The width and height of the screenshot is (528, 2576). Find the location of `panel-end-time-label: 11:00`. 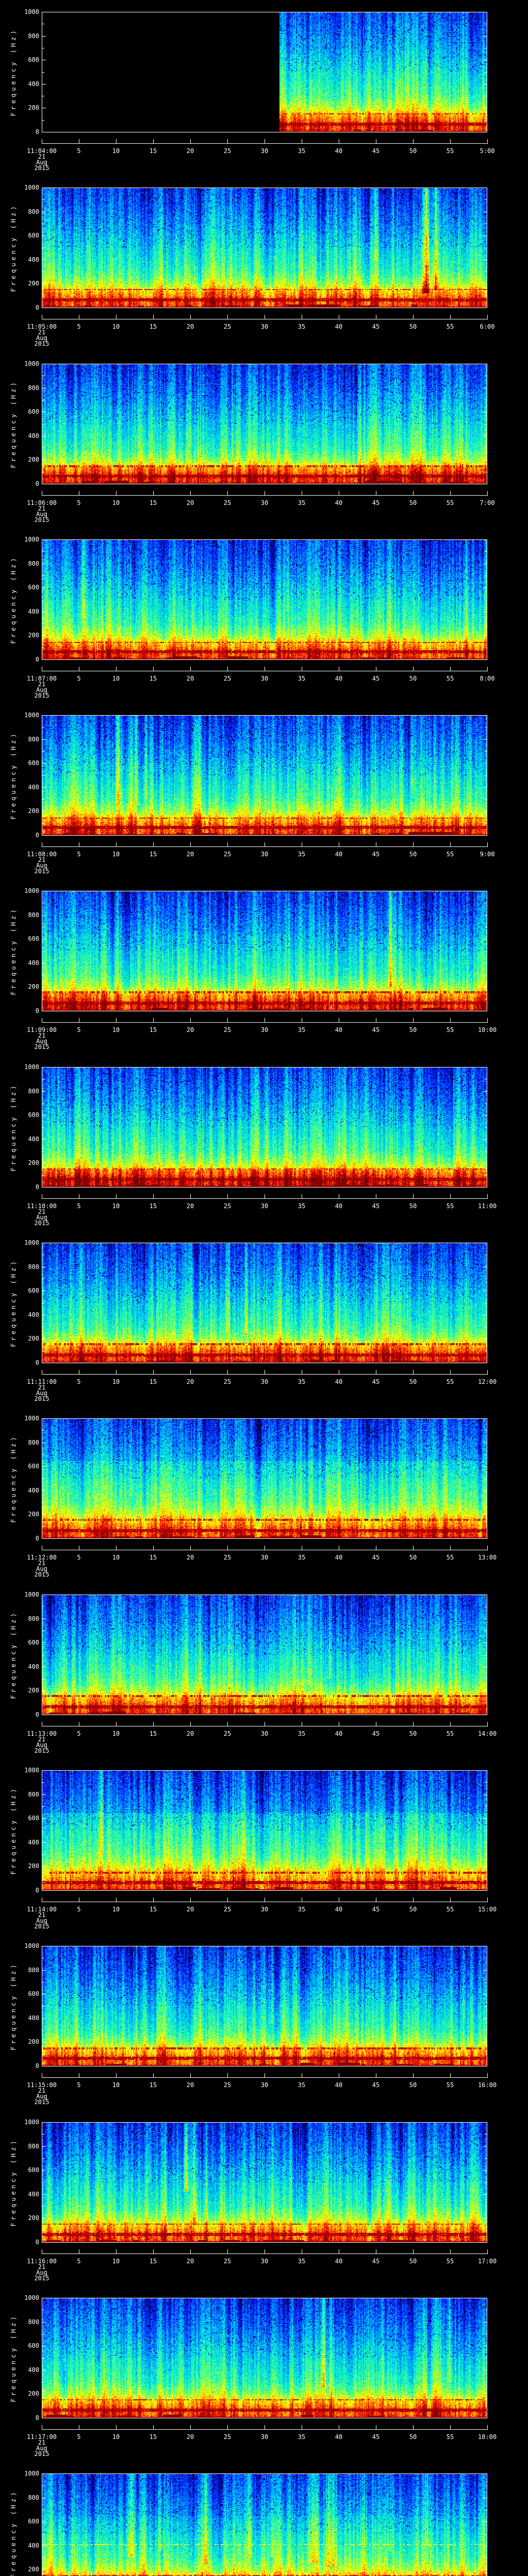

panel-end-time-label: 11:00 is located at coordinates (487, 1206).